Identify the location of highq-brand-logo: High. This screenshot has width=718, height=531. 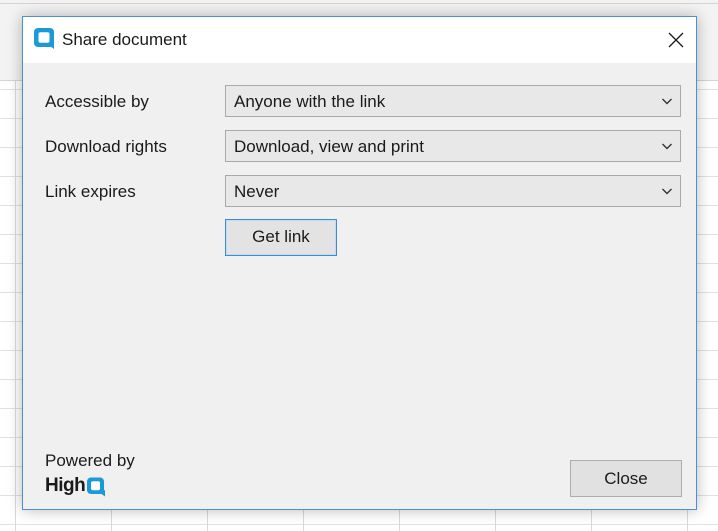
(76, 486).